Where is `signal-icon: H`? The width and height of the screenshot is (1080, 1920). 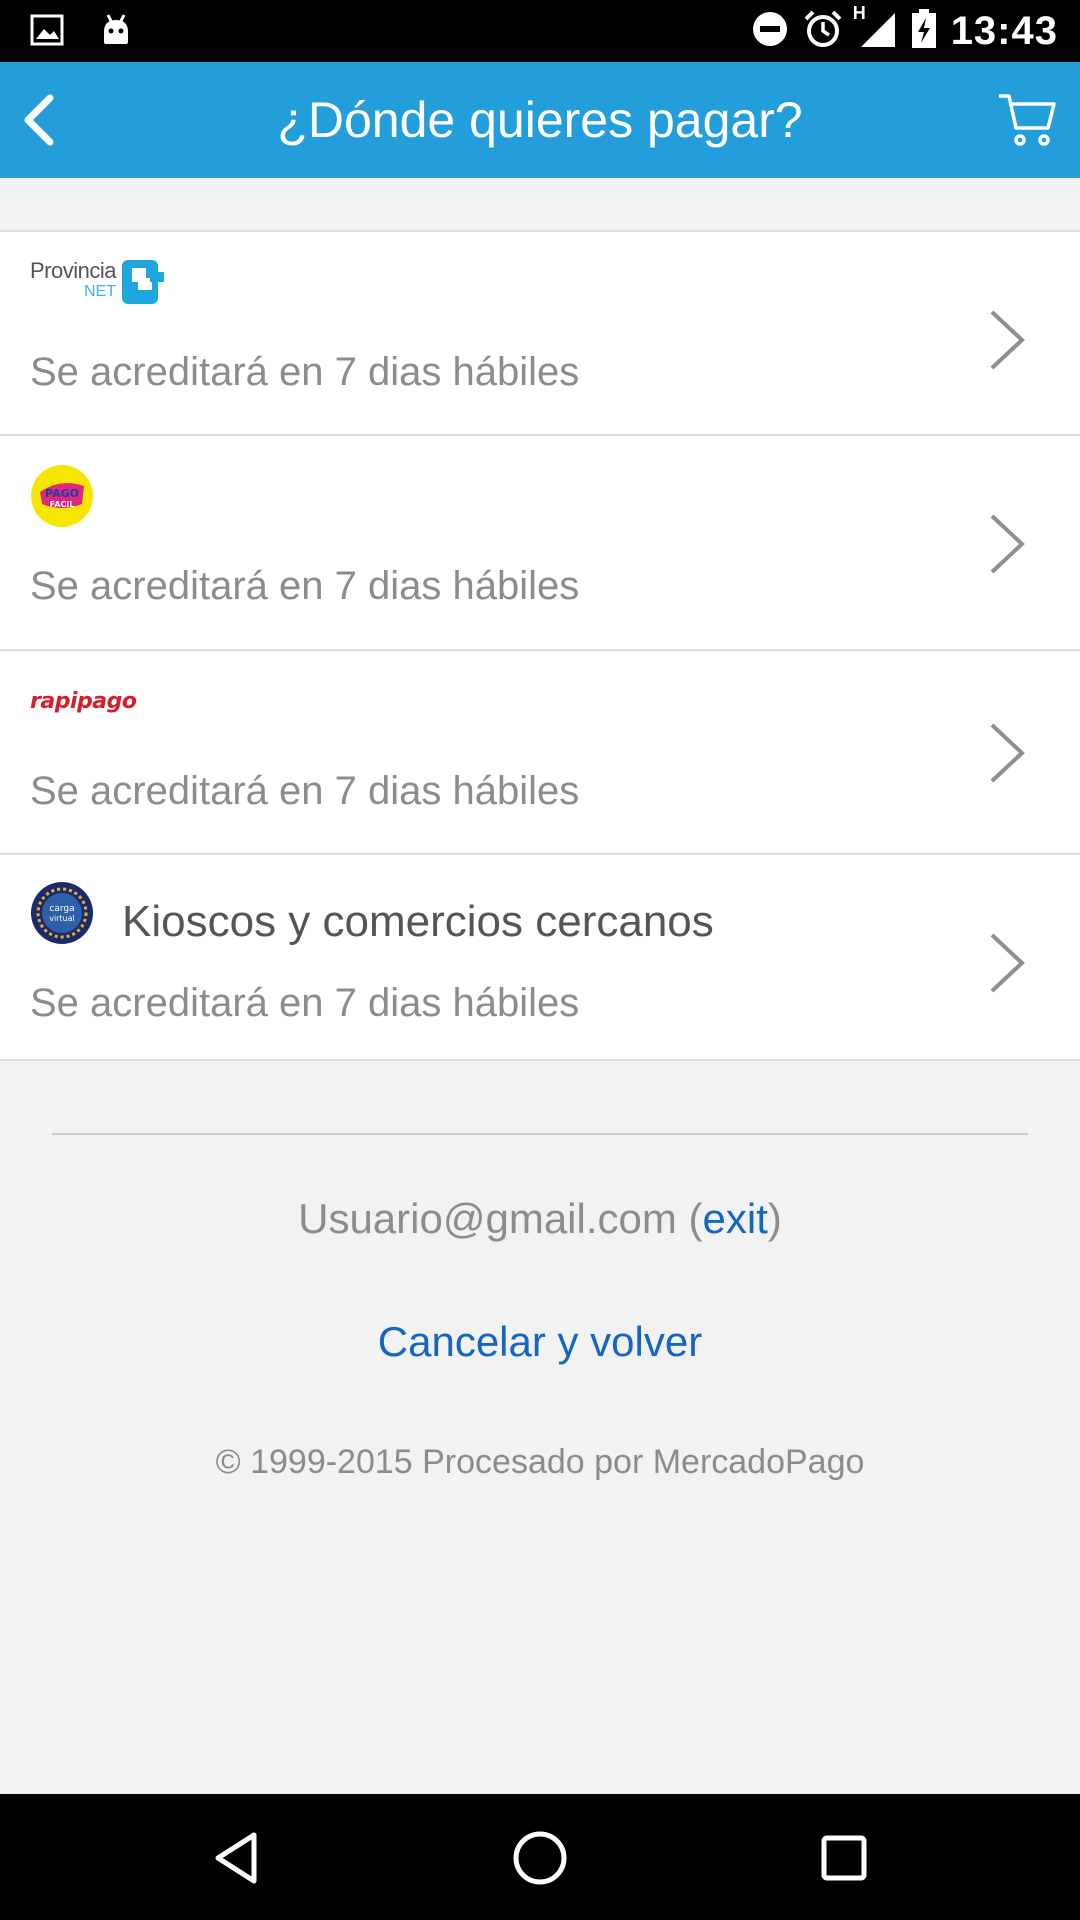 signal-icon: H is located at coordinates (875, 28).